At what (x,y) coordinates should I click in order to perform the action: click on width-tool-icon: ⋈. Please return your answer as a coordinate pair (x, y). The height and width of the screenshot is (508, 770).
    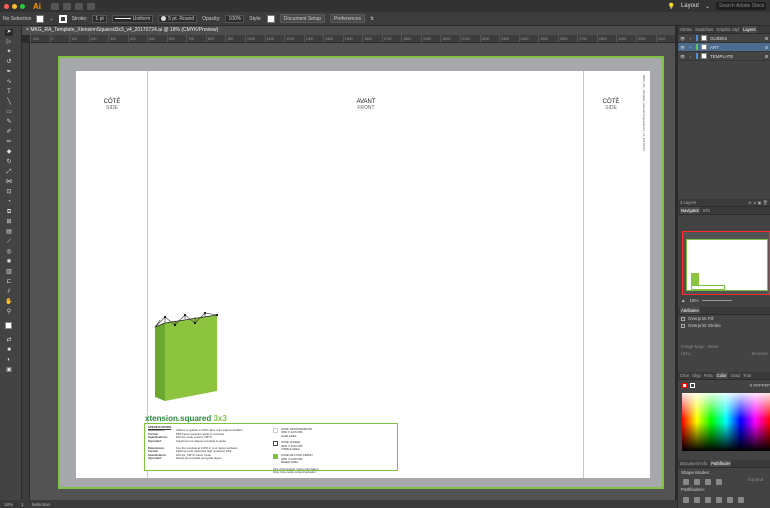
    Looking at the image, I should click on (9, 182).